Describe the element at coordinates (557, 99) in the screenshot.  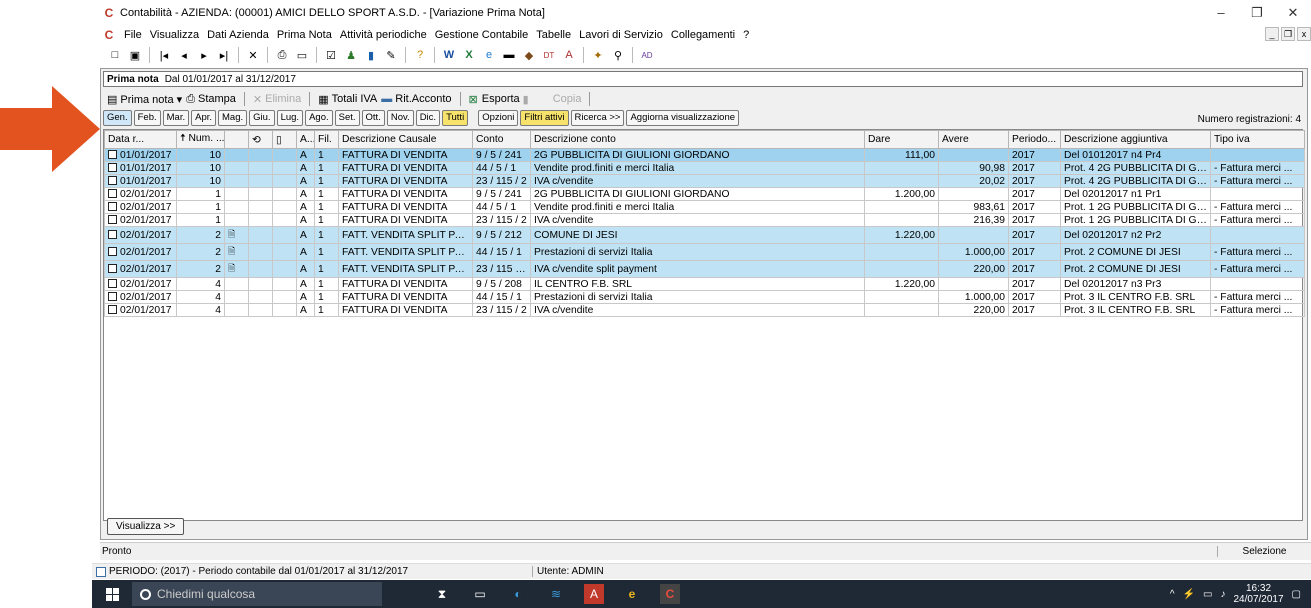
I see `copia-button: Copia` at that location.